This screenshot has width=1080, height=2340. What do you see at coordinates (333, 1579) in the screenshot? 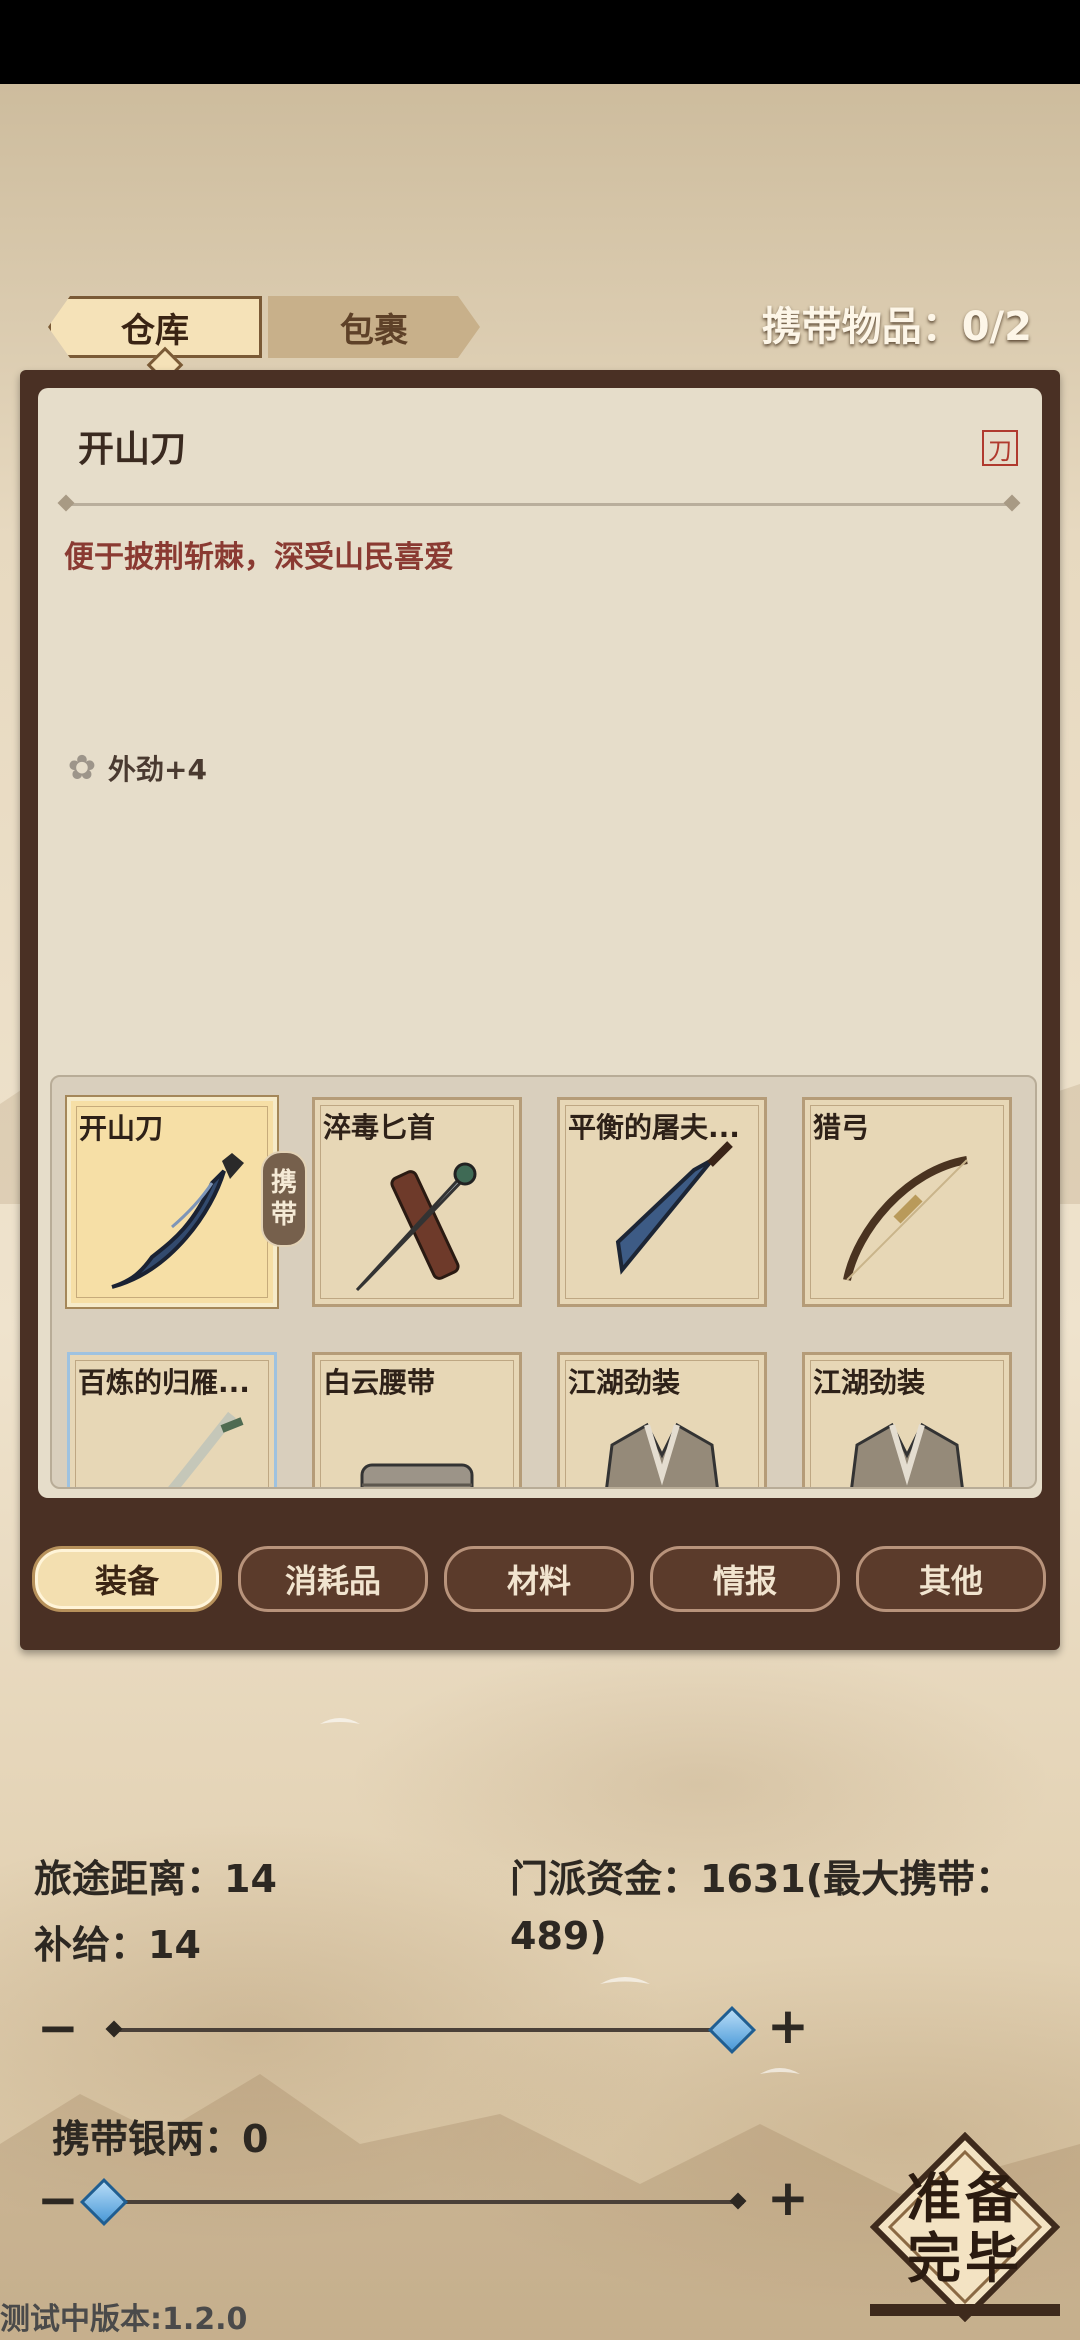
I see `category-consumables: 消耗品` at bounding box center [333, 1579].